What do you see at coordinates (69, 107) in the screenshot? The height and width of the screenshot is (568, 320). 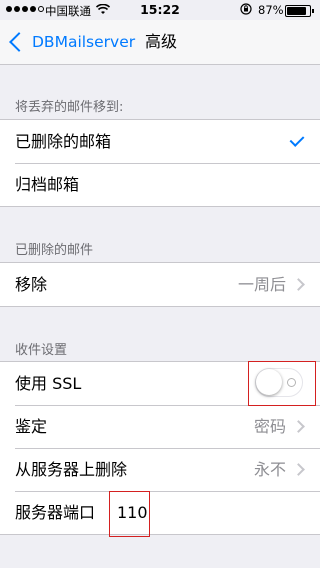 I see `section-header-move-discarded: 将丢弃的邮件移到:` at bounding box center [69, 107].